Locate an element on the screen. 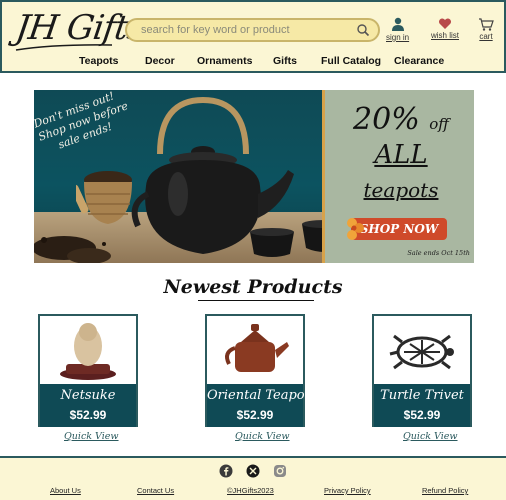 The height and width of the screenshot is (500, 506). user-icon is located at coordinates (397, 24).